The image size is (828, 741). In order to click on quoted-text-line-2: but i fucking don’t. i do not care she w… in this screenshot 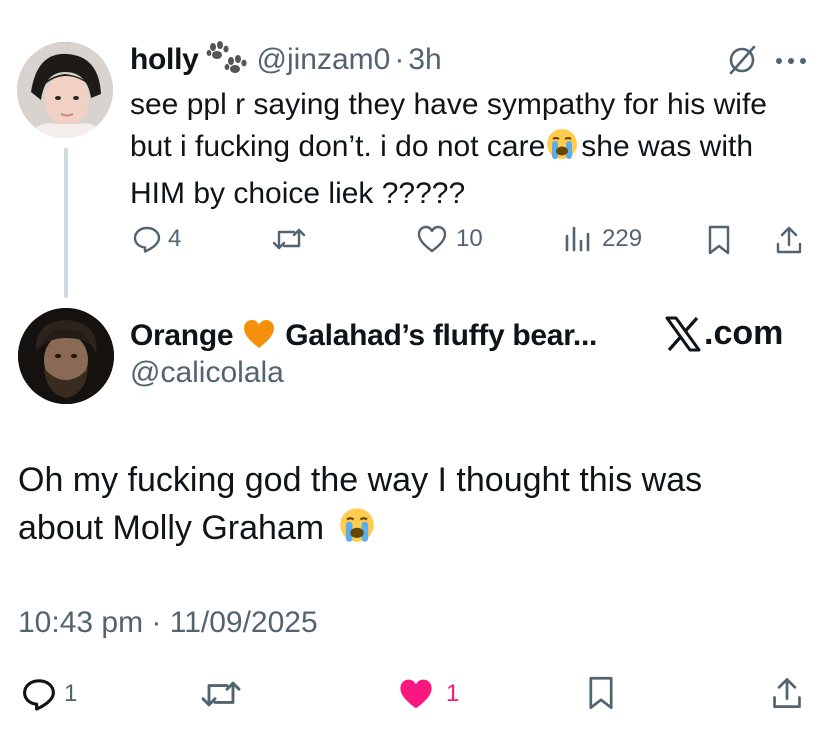, I will do `click(475, 149)`.